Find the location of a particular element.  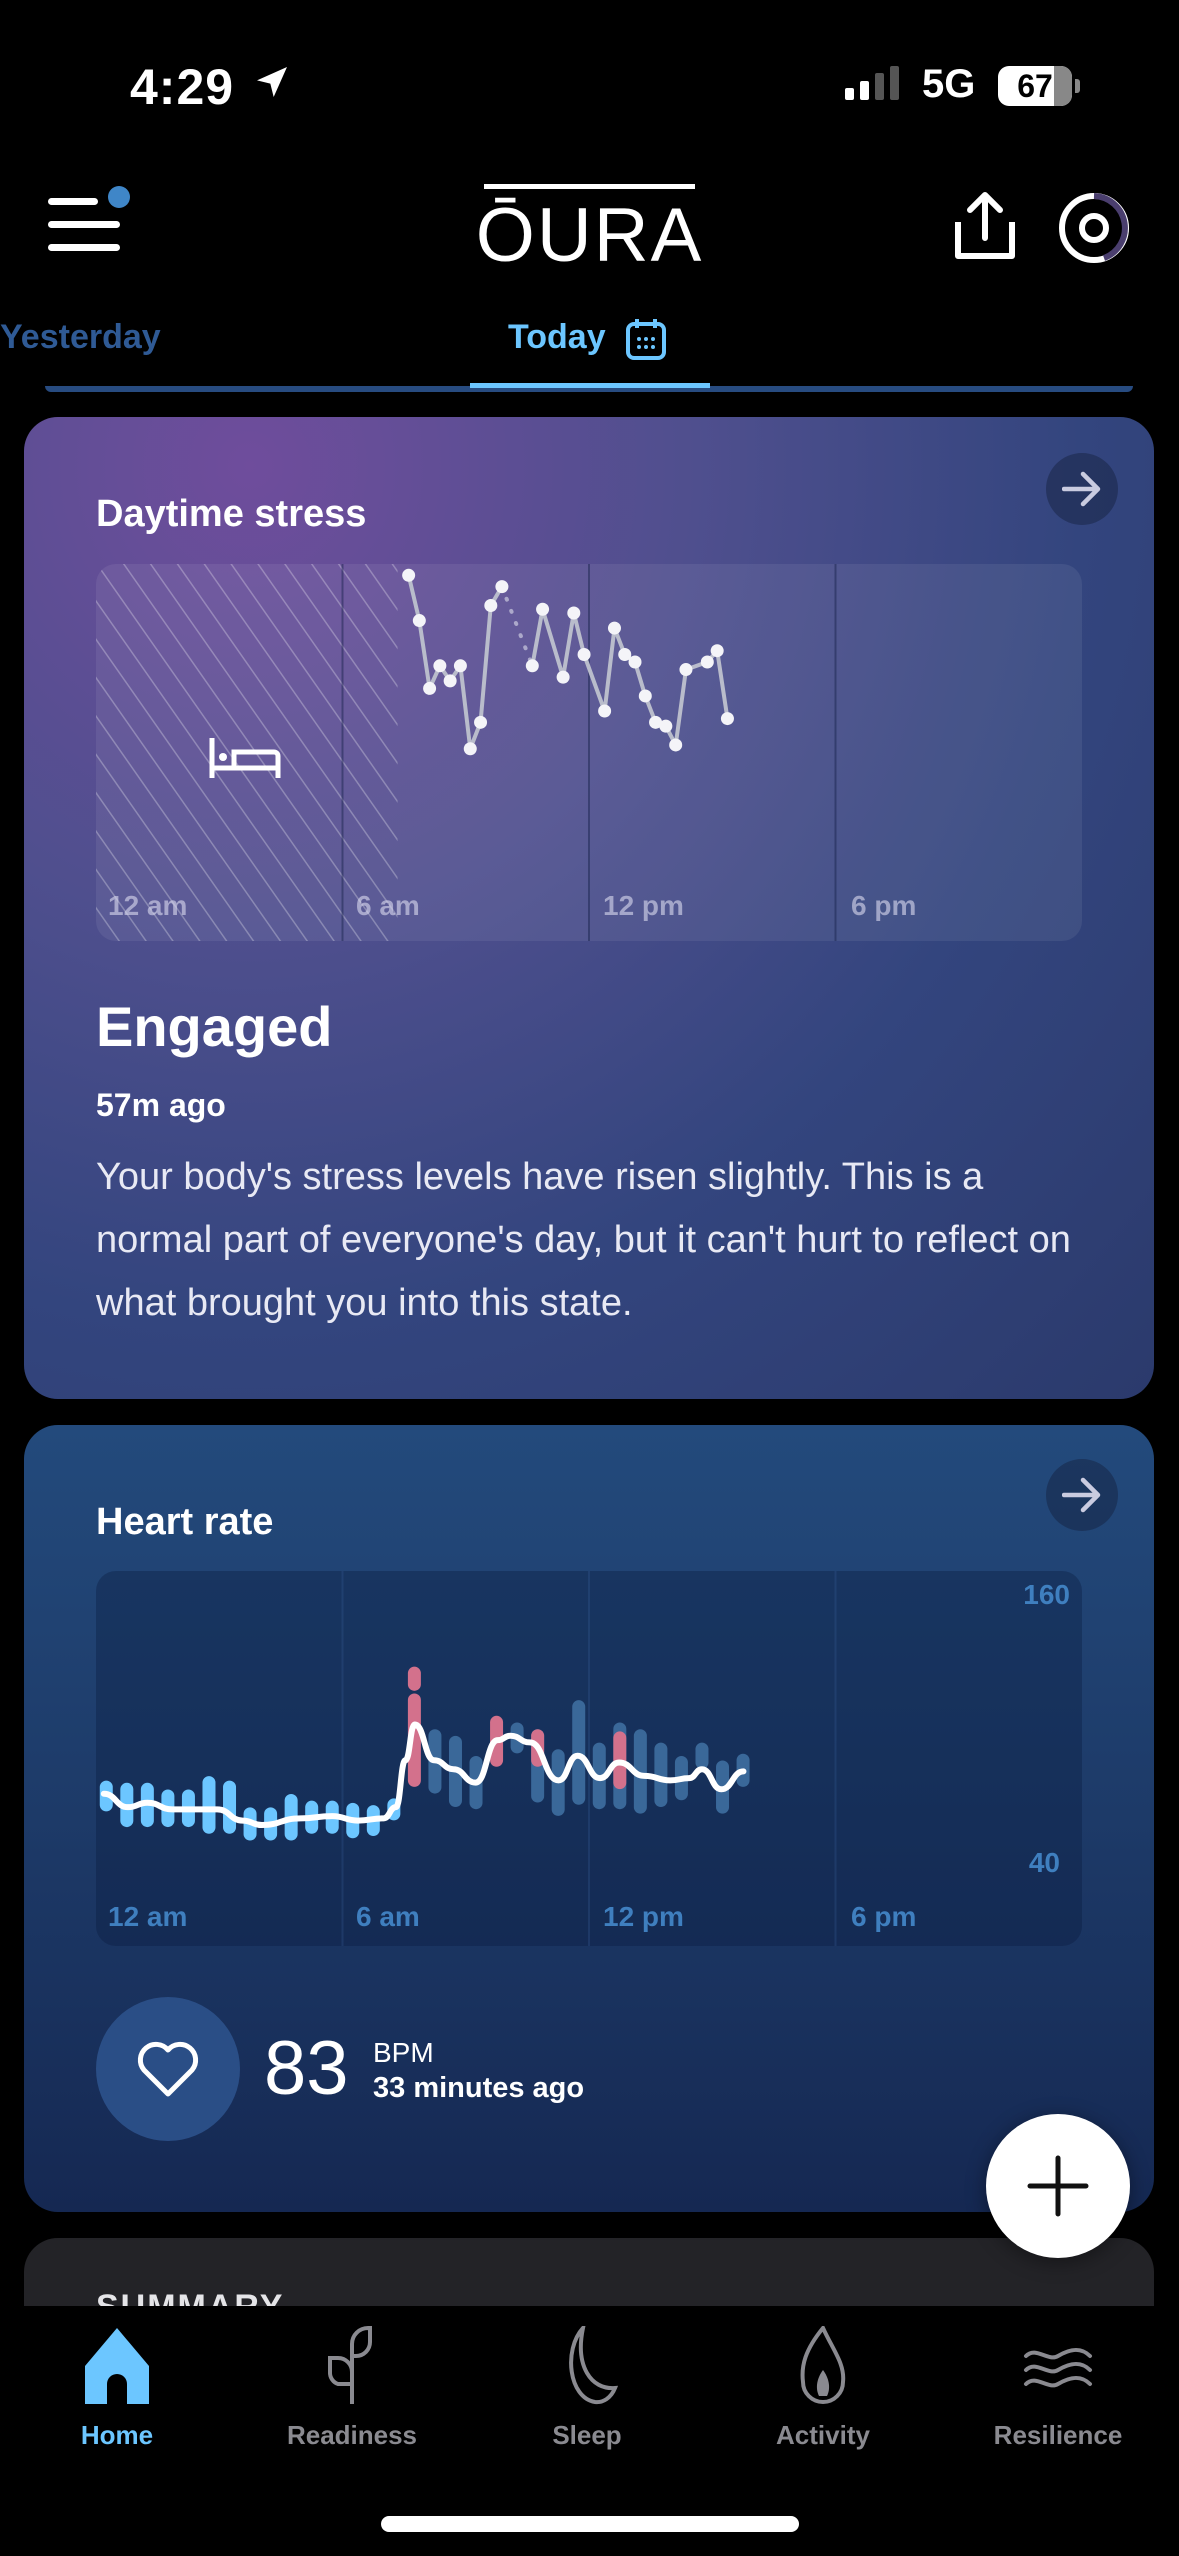

nav-sleep: Sleep is located at coordinates (587, 2388).